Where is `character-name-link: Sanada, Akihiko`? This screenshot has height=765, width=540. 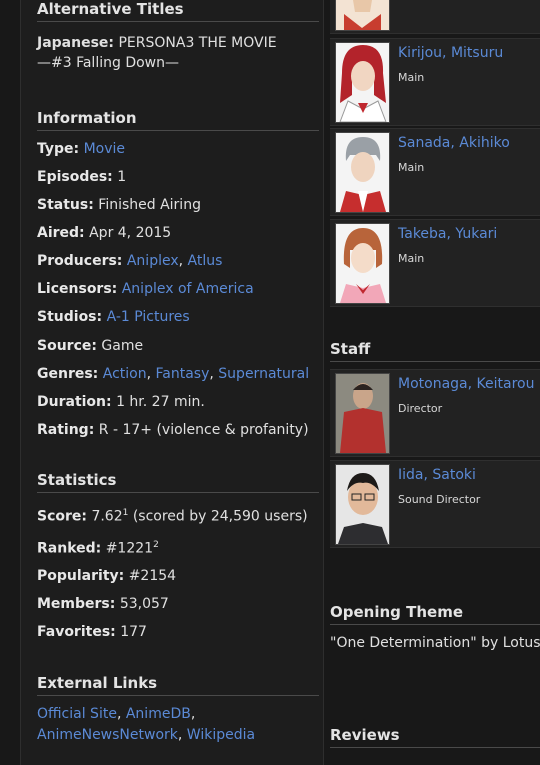
character-name-link: Sanada, Akihiko is located at coordinates (454, 143).